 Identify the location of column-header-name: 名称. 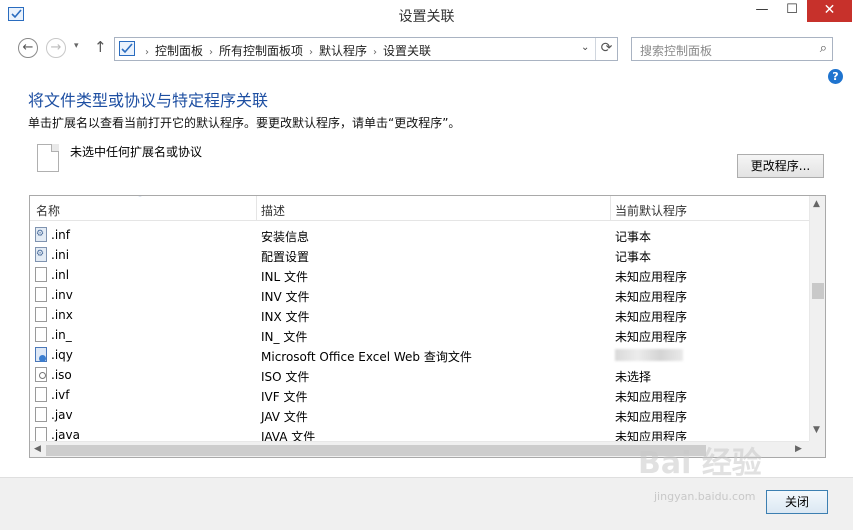
(48, 210).